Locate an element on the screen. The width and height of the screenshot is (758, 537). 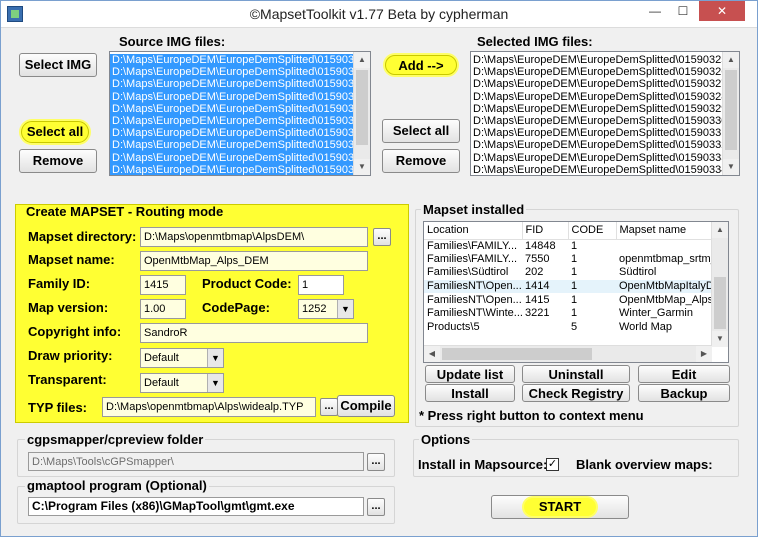
table-cell: 7550 is located at coordinates (537, 258).